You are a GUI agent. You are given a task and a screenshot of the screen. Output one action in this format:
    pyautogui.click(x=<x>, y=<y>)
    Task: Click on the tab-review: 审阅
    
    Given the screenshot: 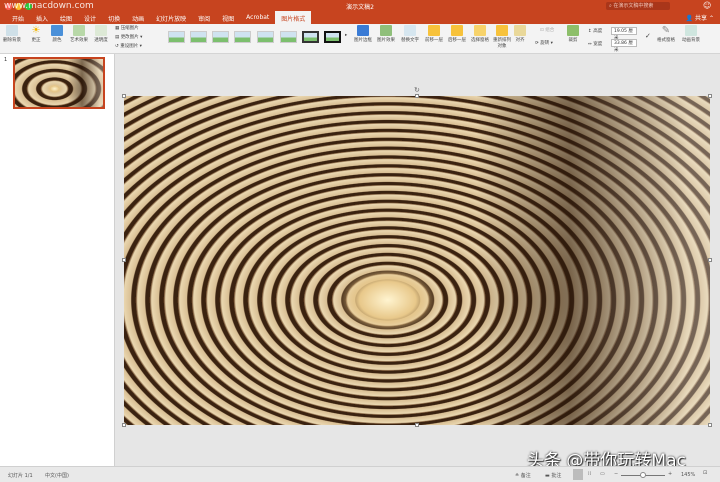 What is the action you would take?
    pyautogui.click(x=204, y=17)
    